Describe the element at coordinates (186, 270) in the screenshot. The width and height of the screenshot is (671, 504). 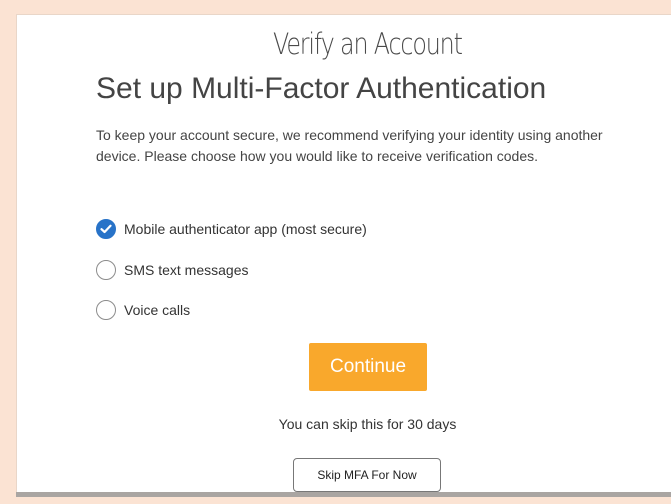
I see `option-label-sms: SMS text messages` at that location.